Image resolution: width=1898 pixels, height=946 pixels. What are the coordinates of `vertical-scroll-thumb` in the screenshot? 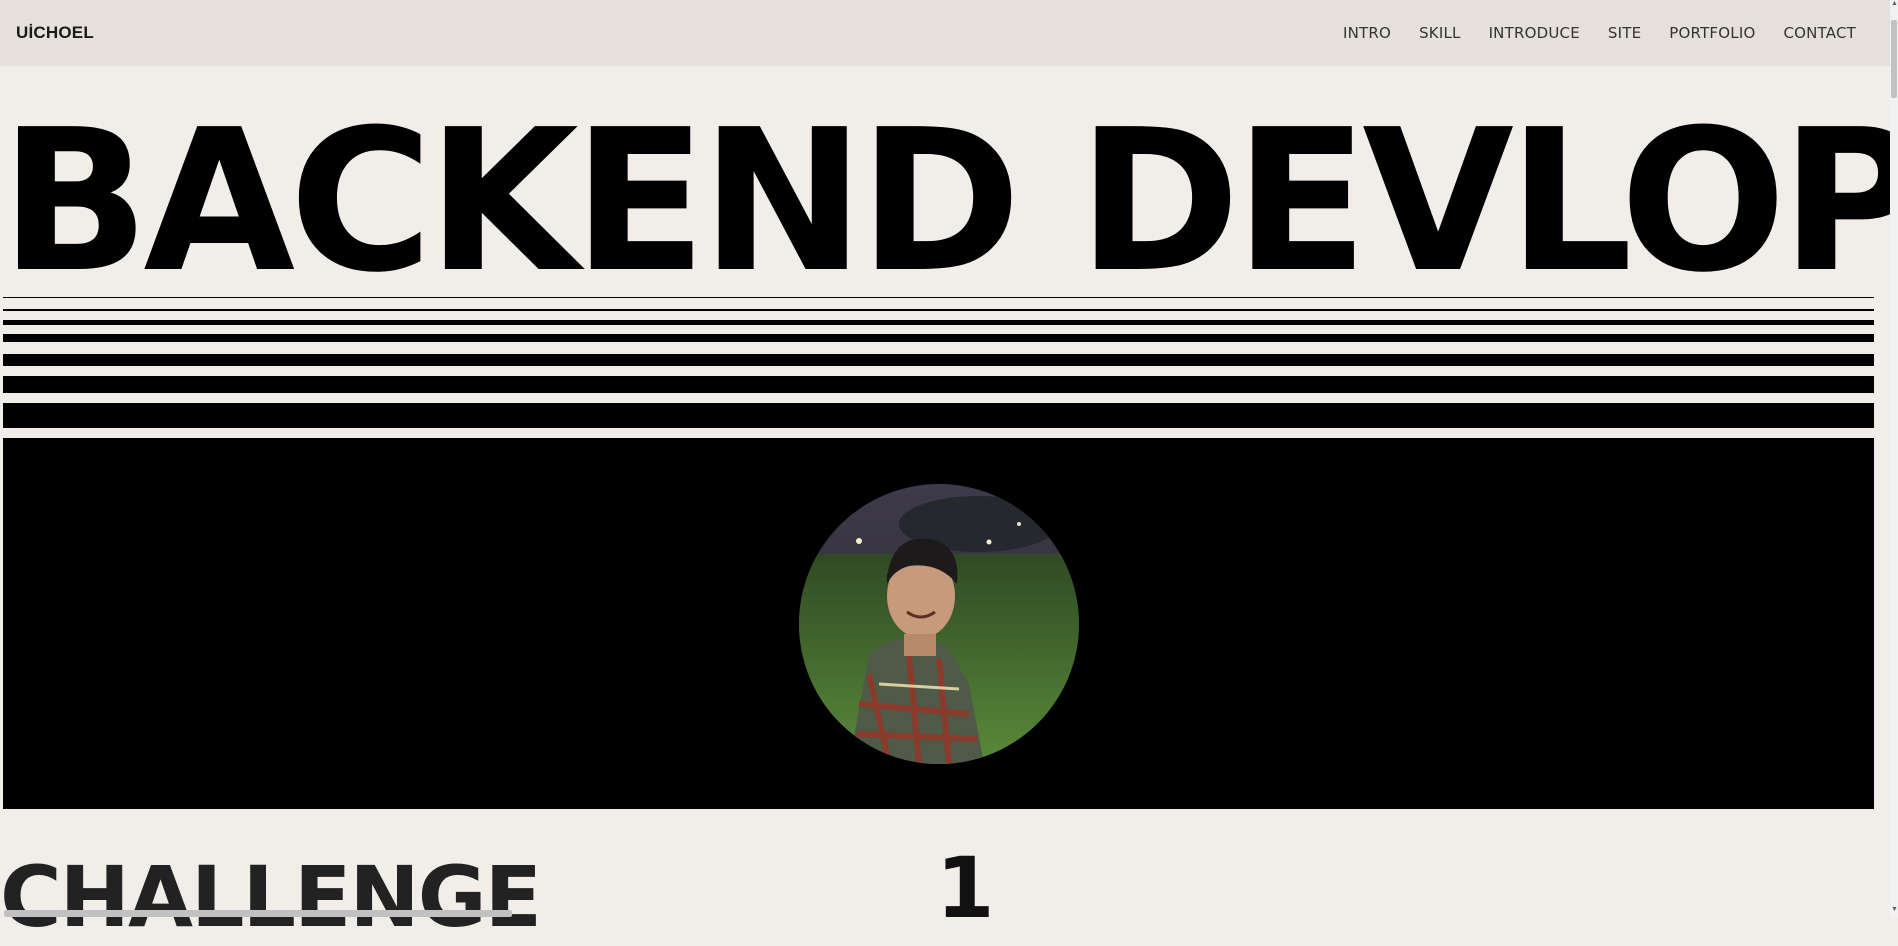 It's located at (1894, 59).